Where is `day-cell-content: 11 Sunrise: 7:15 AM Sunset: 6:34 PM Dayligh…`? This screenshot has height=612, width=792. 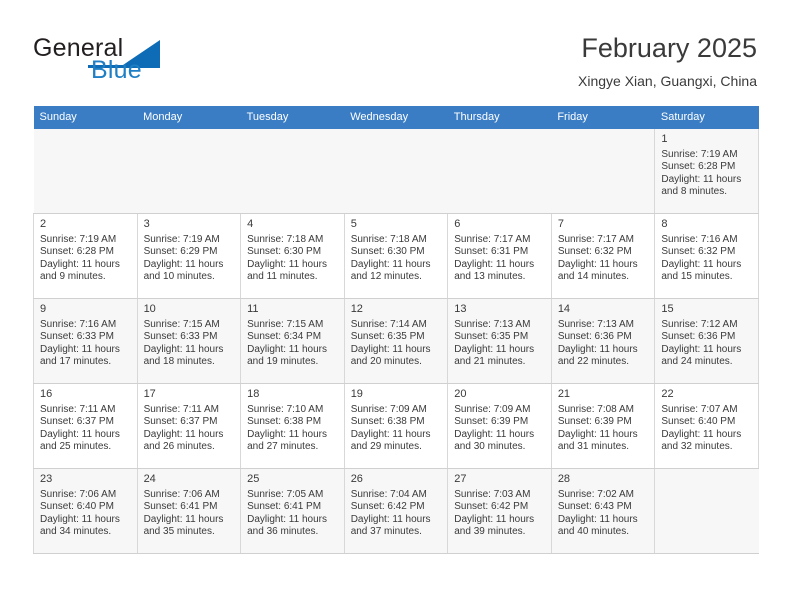
day-cell-content: 11 Sunrise: 7:15 AM Sunset: 6:34 PM Dayligh… is located at coordinates (292, 334).